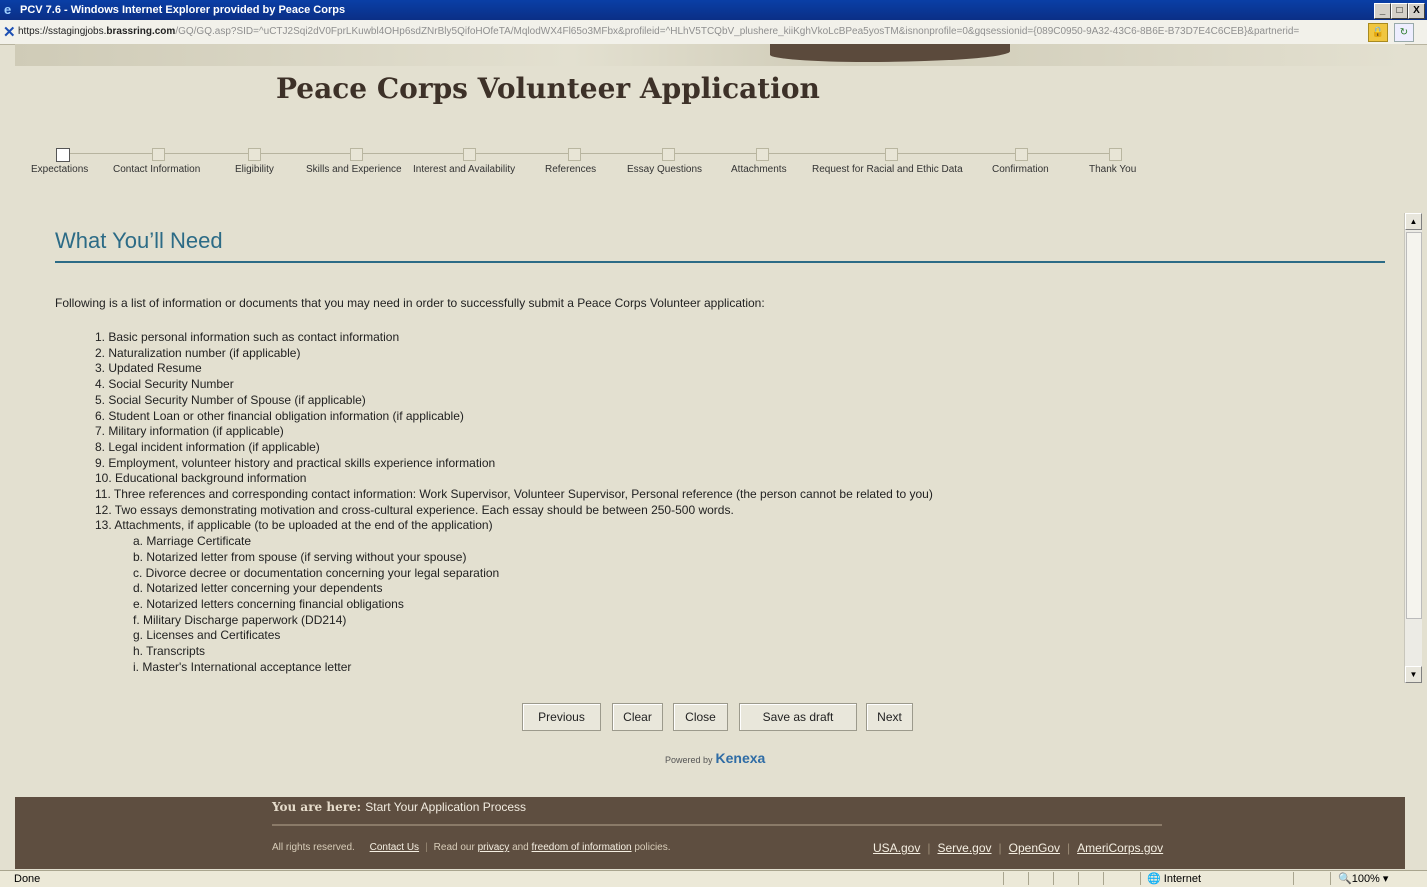 The height and width of the screenshot is (887, 1427). What do you see at coordinates (700, 717) in the screenshot?
I see `close-button: Close` at bounding box center [700, 717].